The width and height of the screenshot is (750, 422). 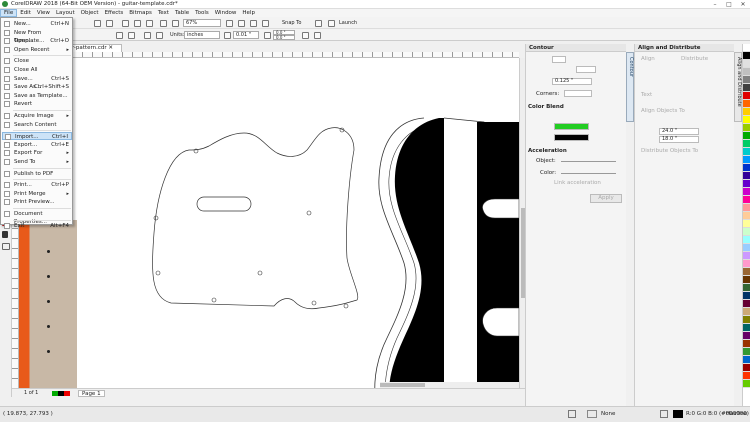 I want to click on search-icon, so click(x=163, y=23).